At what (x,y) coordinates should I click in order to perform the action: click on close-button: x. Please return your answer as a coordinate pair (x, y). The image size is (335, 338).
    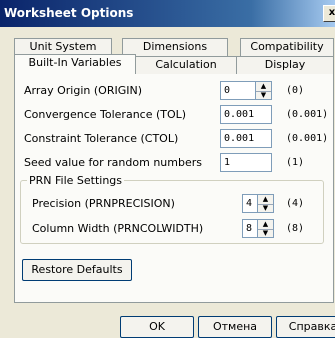
    Looking at the image, I should click on (329, 13).